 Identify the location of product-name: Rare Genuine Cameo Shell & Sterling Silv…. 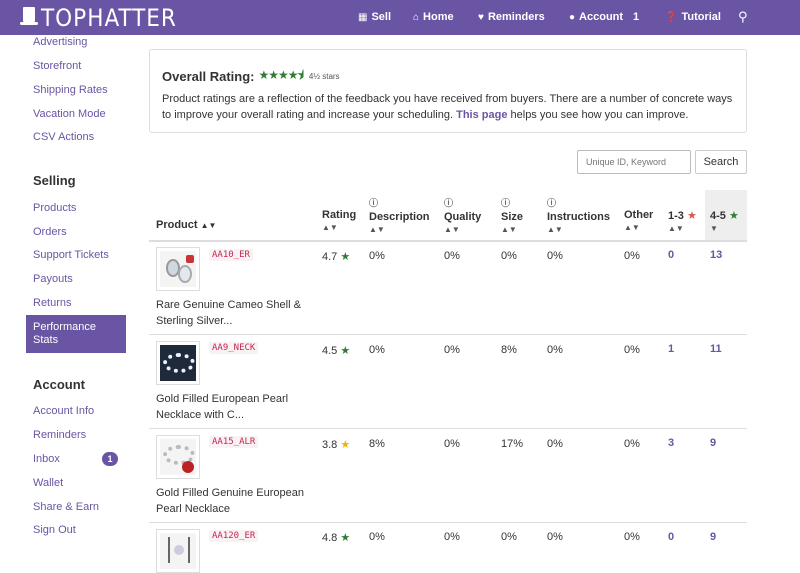
(231, 313).